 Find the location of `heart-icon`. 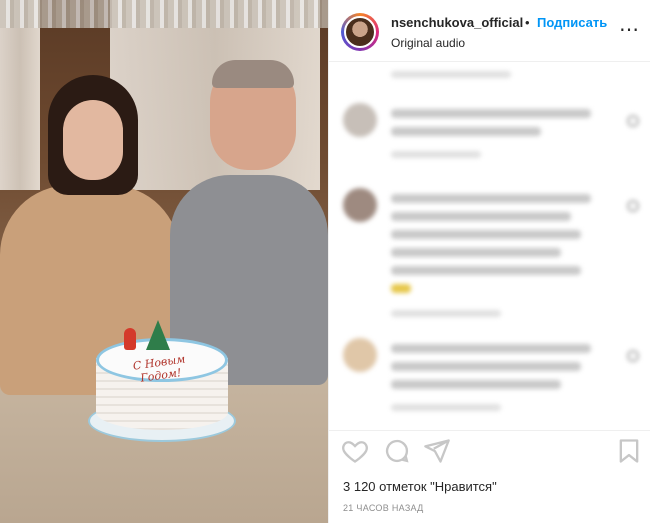

heart-icon is located at coordinates (355, 452).